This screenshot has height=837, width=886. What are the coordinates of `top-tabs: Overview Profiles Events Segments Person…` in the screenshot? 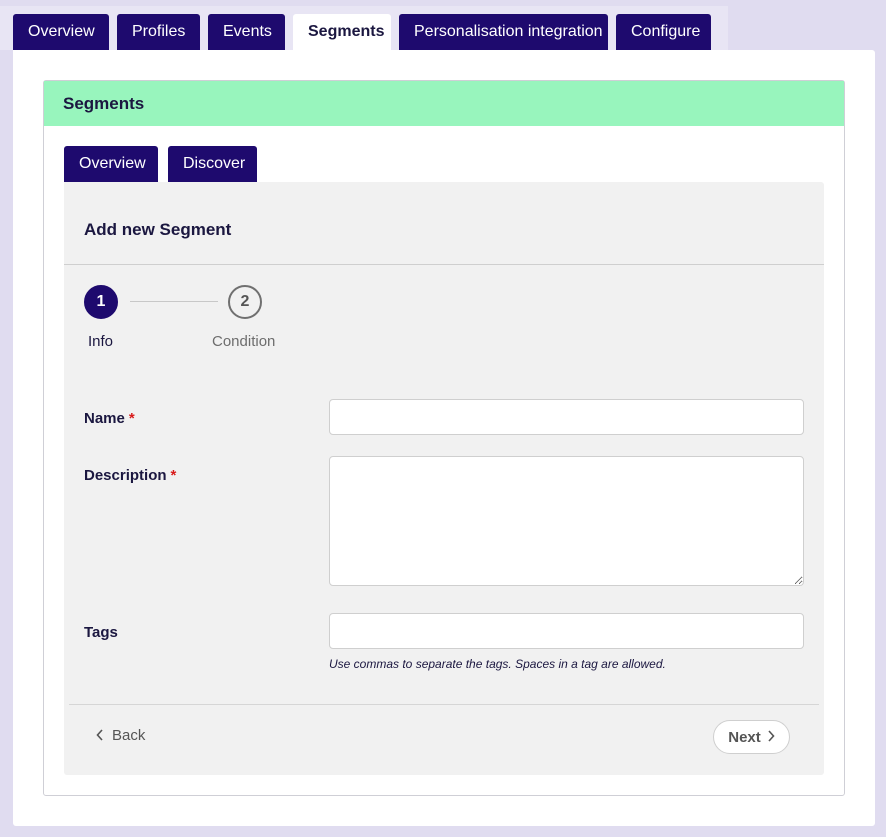 It's located at (362, 32).